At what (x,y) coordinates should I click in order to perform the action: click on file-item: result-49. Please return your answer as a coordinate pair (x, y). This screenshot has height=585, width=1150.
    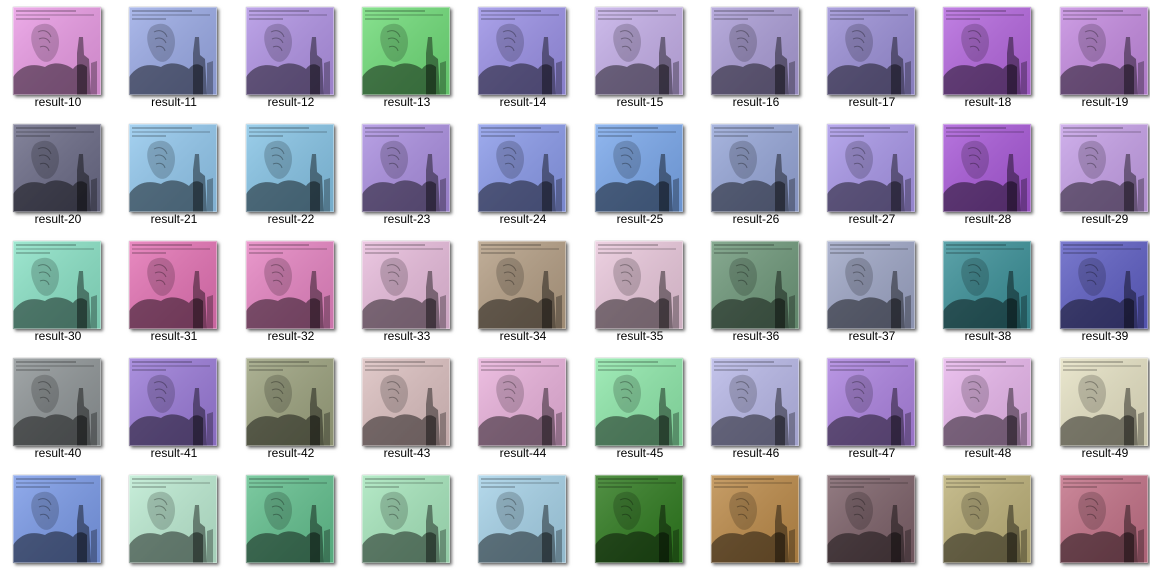
    Looking at the image, I should click on (1098, 409).